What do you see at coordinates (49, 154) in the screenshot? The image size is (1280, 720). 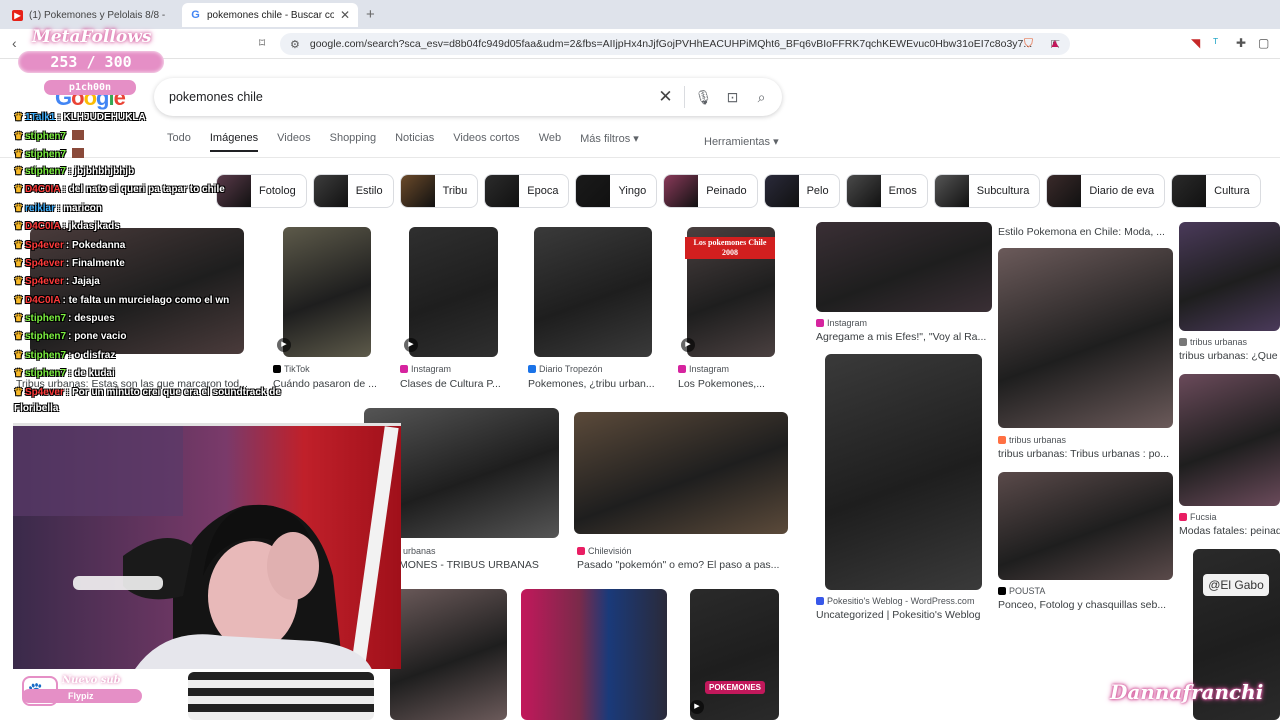 I see `chat-message: ♛ stiphen7` at bounding box center [49, 154].